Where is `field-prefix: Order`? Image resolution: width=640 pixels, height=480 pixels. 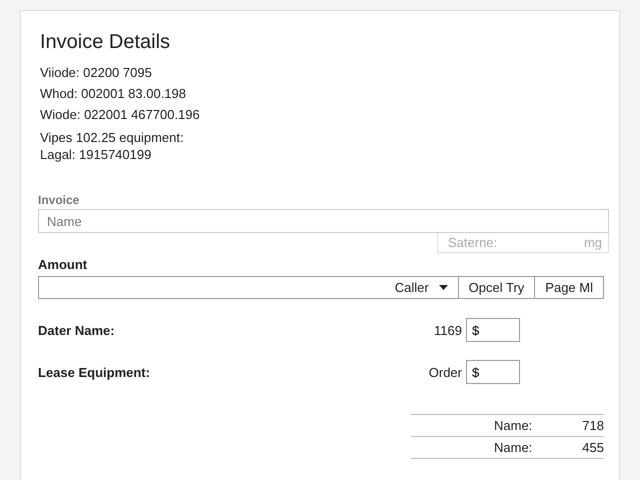
field-prefix: Order is located at coordinates (445, 372).